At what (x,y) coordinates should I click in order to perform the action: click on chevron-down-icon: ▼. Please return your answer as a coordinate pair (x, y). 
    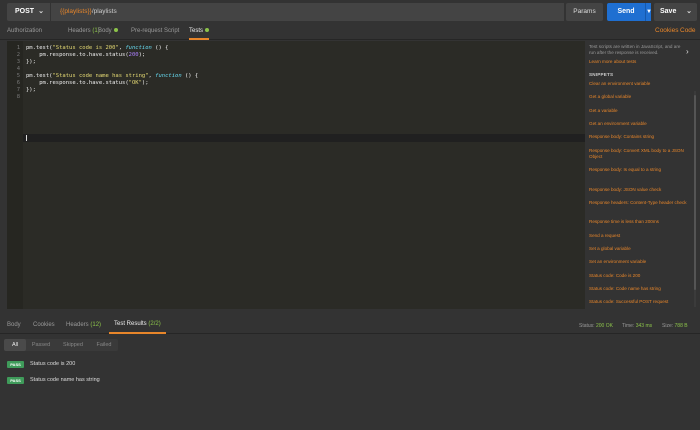
    Looking at the image, I should click on (649, 12).